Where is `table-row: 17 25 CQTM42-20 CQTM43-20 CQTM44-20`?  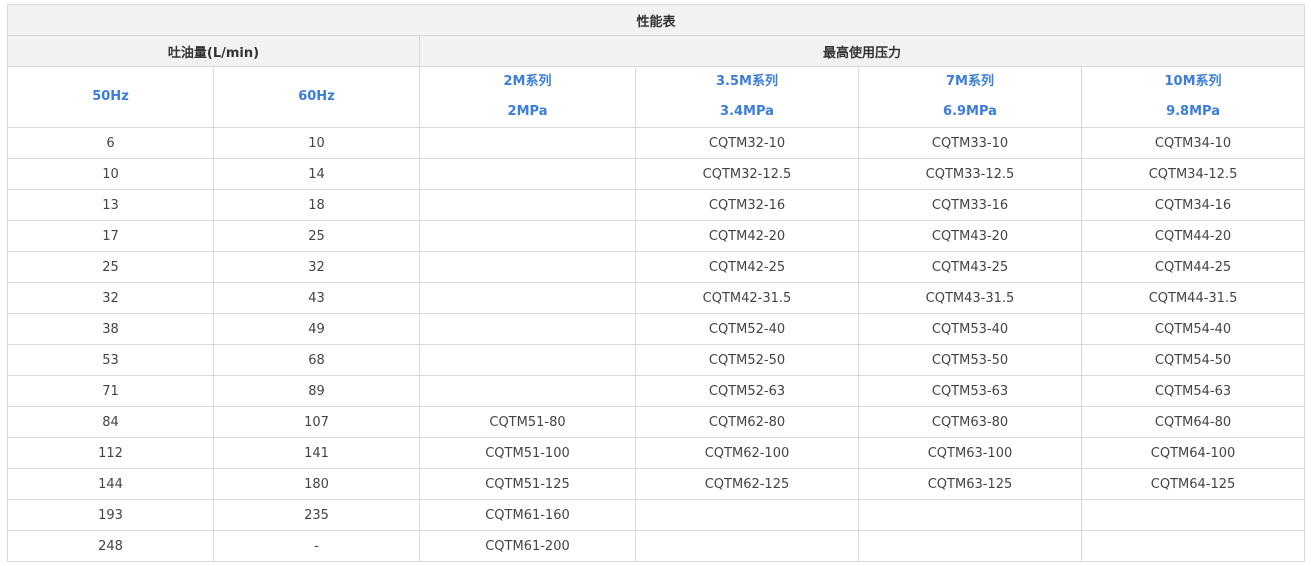
table-row: 17 25 CQTM42-20 CQTM43-20 CQTM44-20 is located at coordinates (656, 236).